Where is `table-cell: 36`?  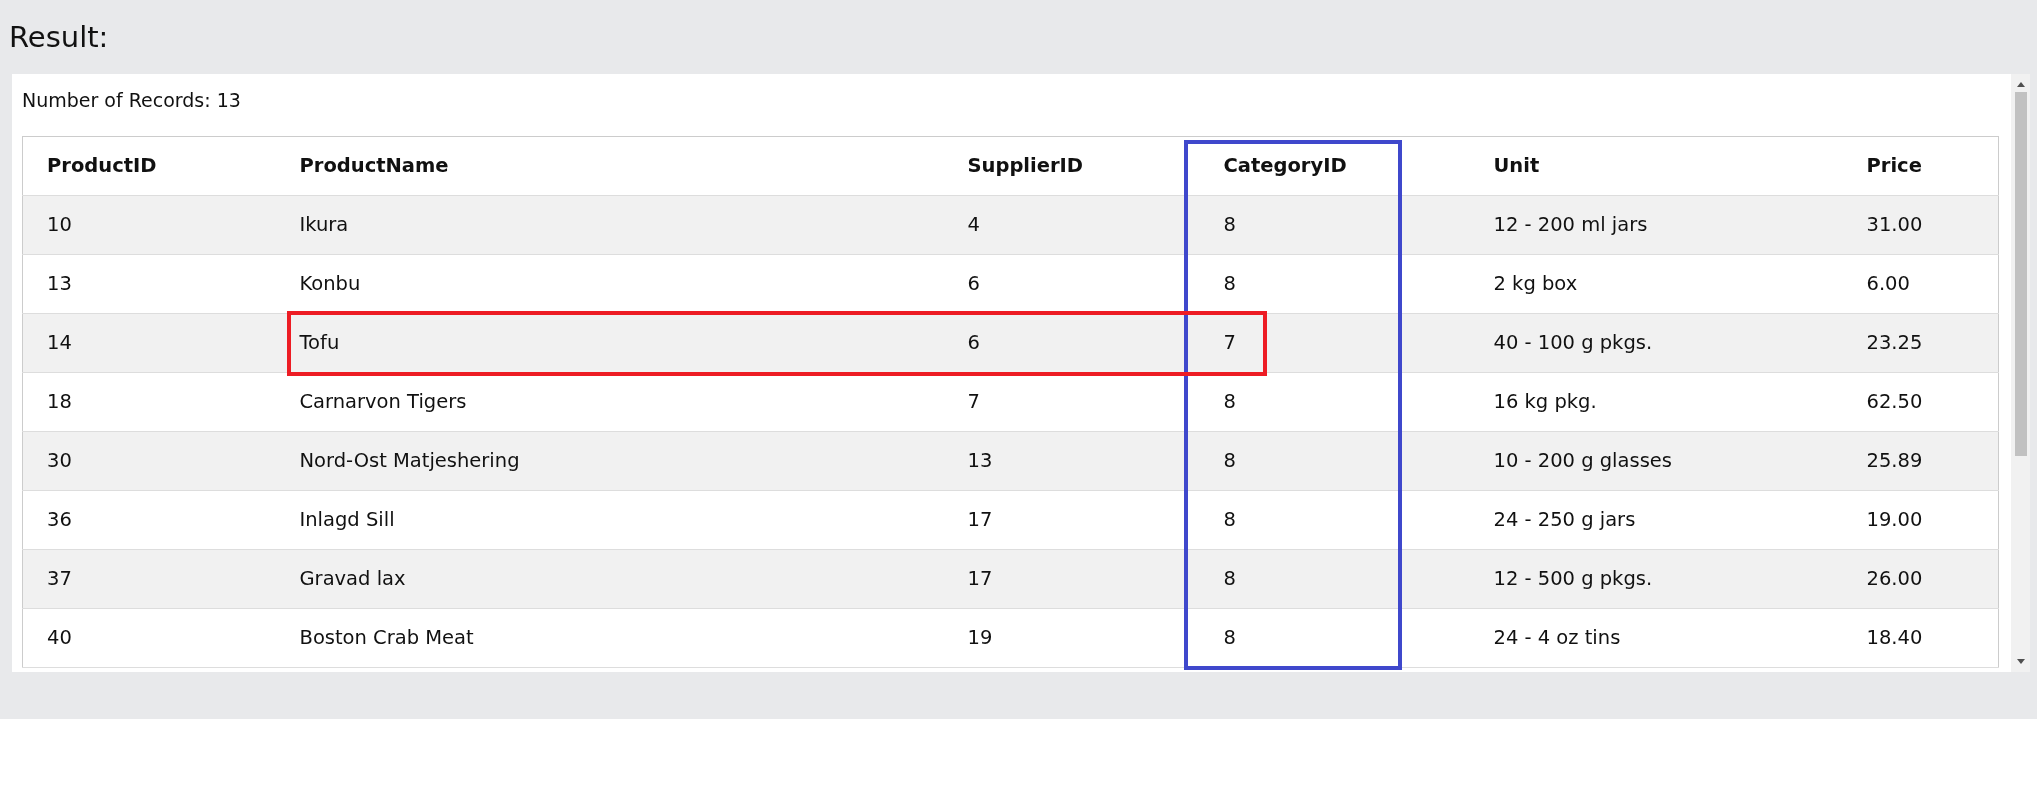
table-cell: 36 is located at coordinates (149, 520).